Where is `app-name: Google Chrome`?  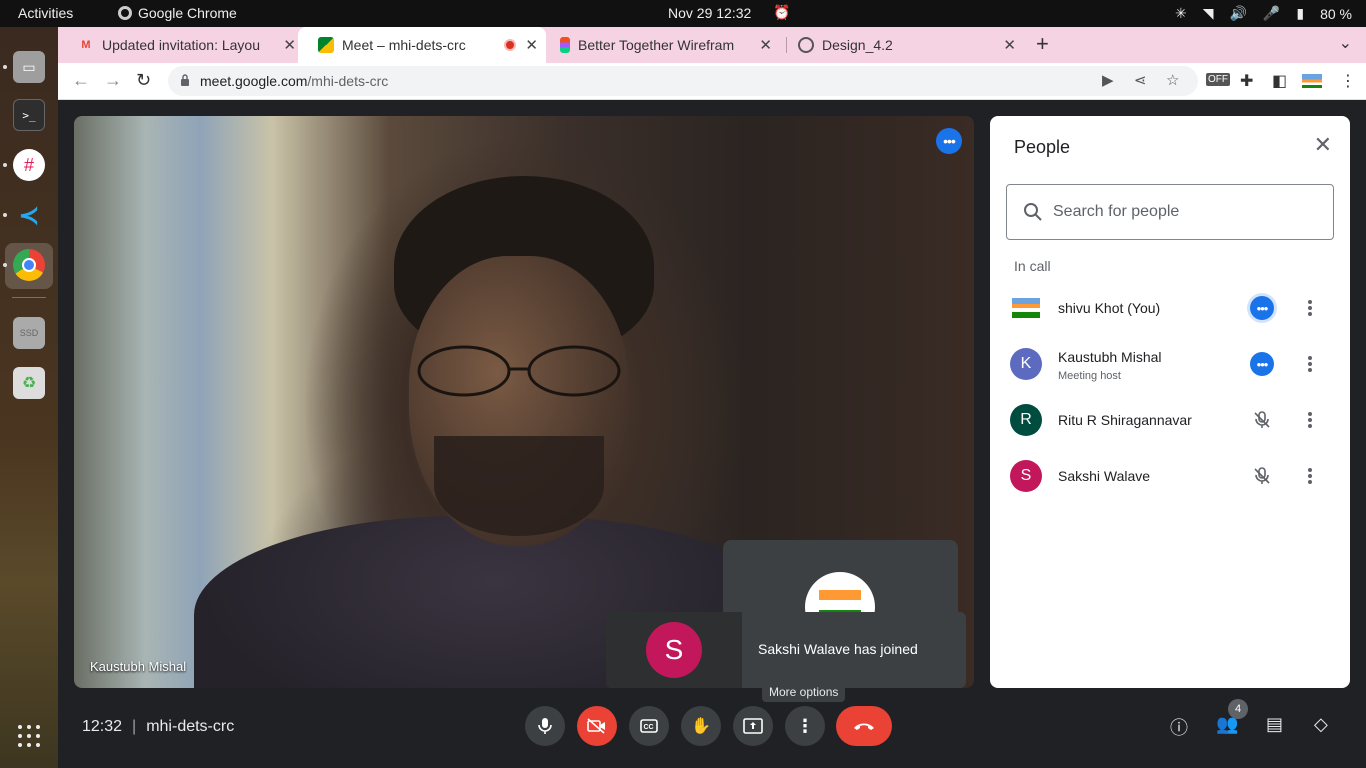 app-name: Google Chrome is located at coordinates (187, 13).